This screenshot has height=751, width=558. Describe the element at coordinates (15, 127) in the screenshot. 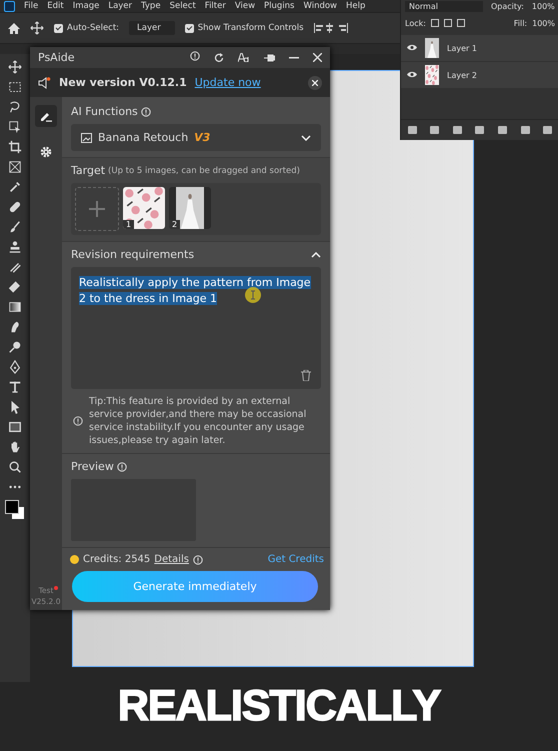

I see `select-tool-icon` at that location.